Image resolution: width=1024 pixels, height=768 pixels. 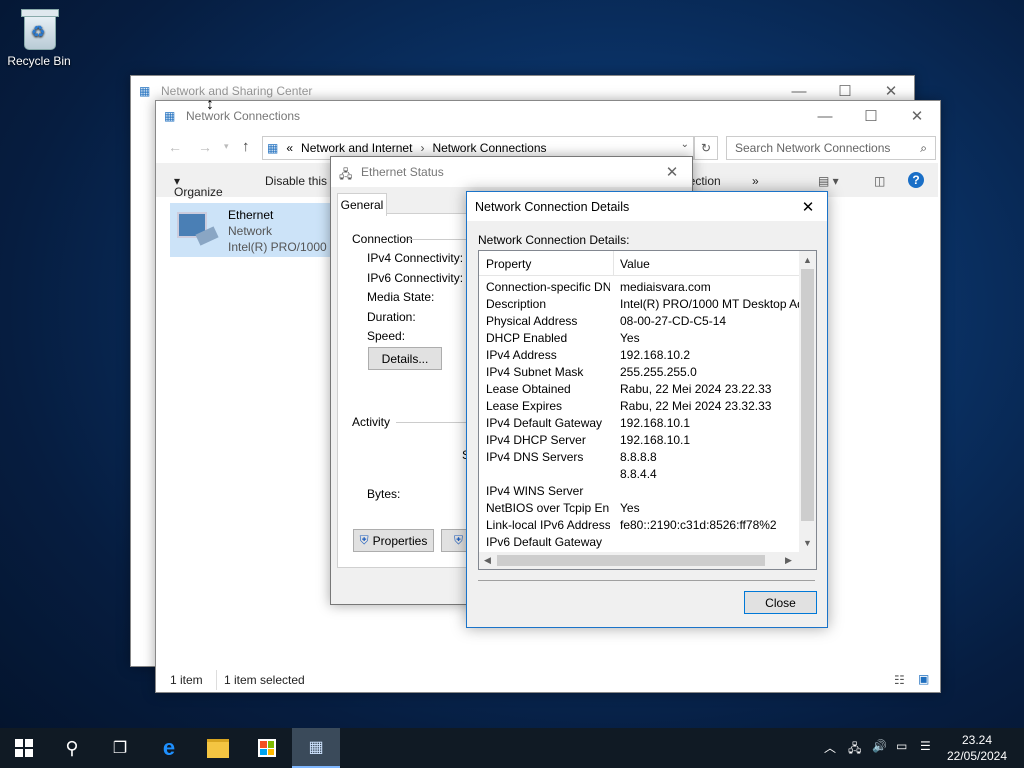 What do you see at coordinates (755, 181) in the screenshot?
I see `more-commands-button: »` at bounding box center [755, 181].